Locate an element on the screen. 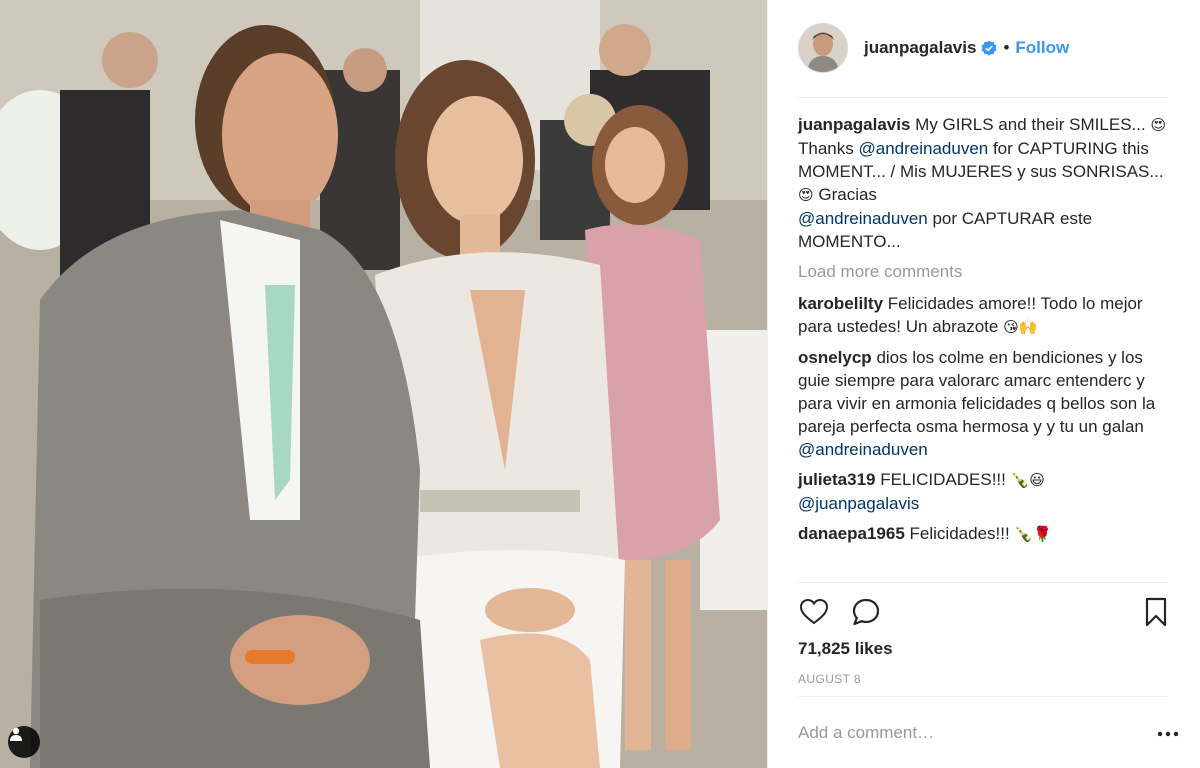  caption-mention-2: @andreinaduven is located at coordinates (863, 218).